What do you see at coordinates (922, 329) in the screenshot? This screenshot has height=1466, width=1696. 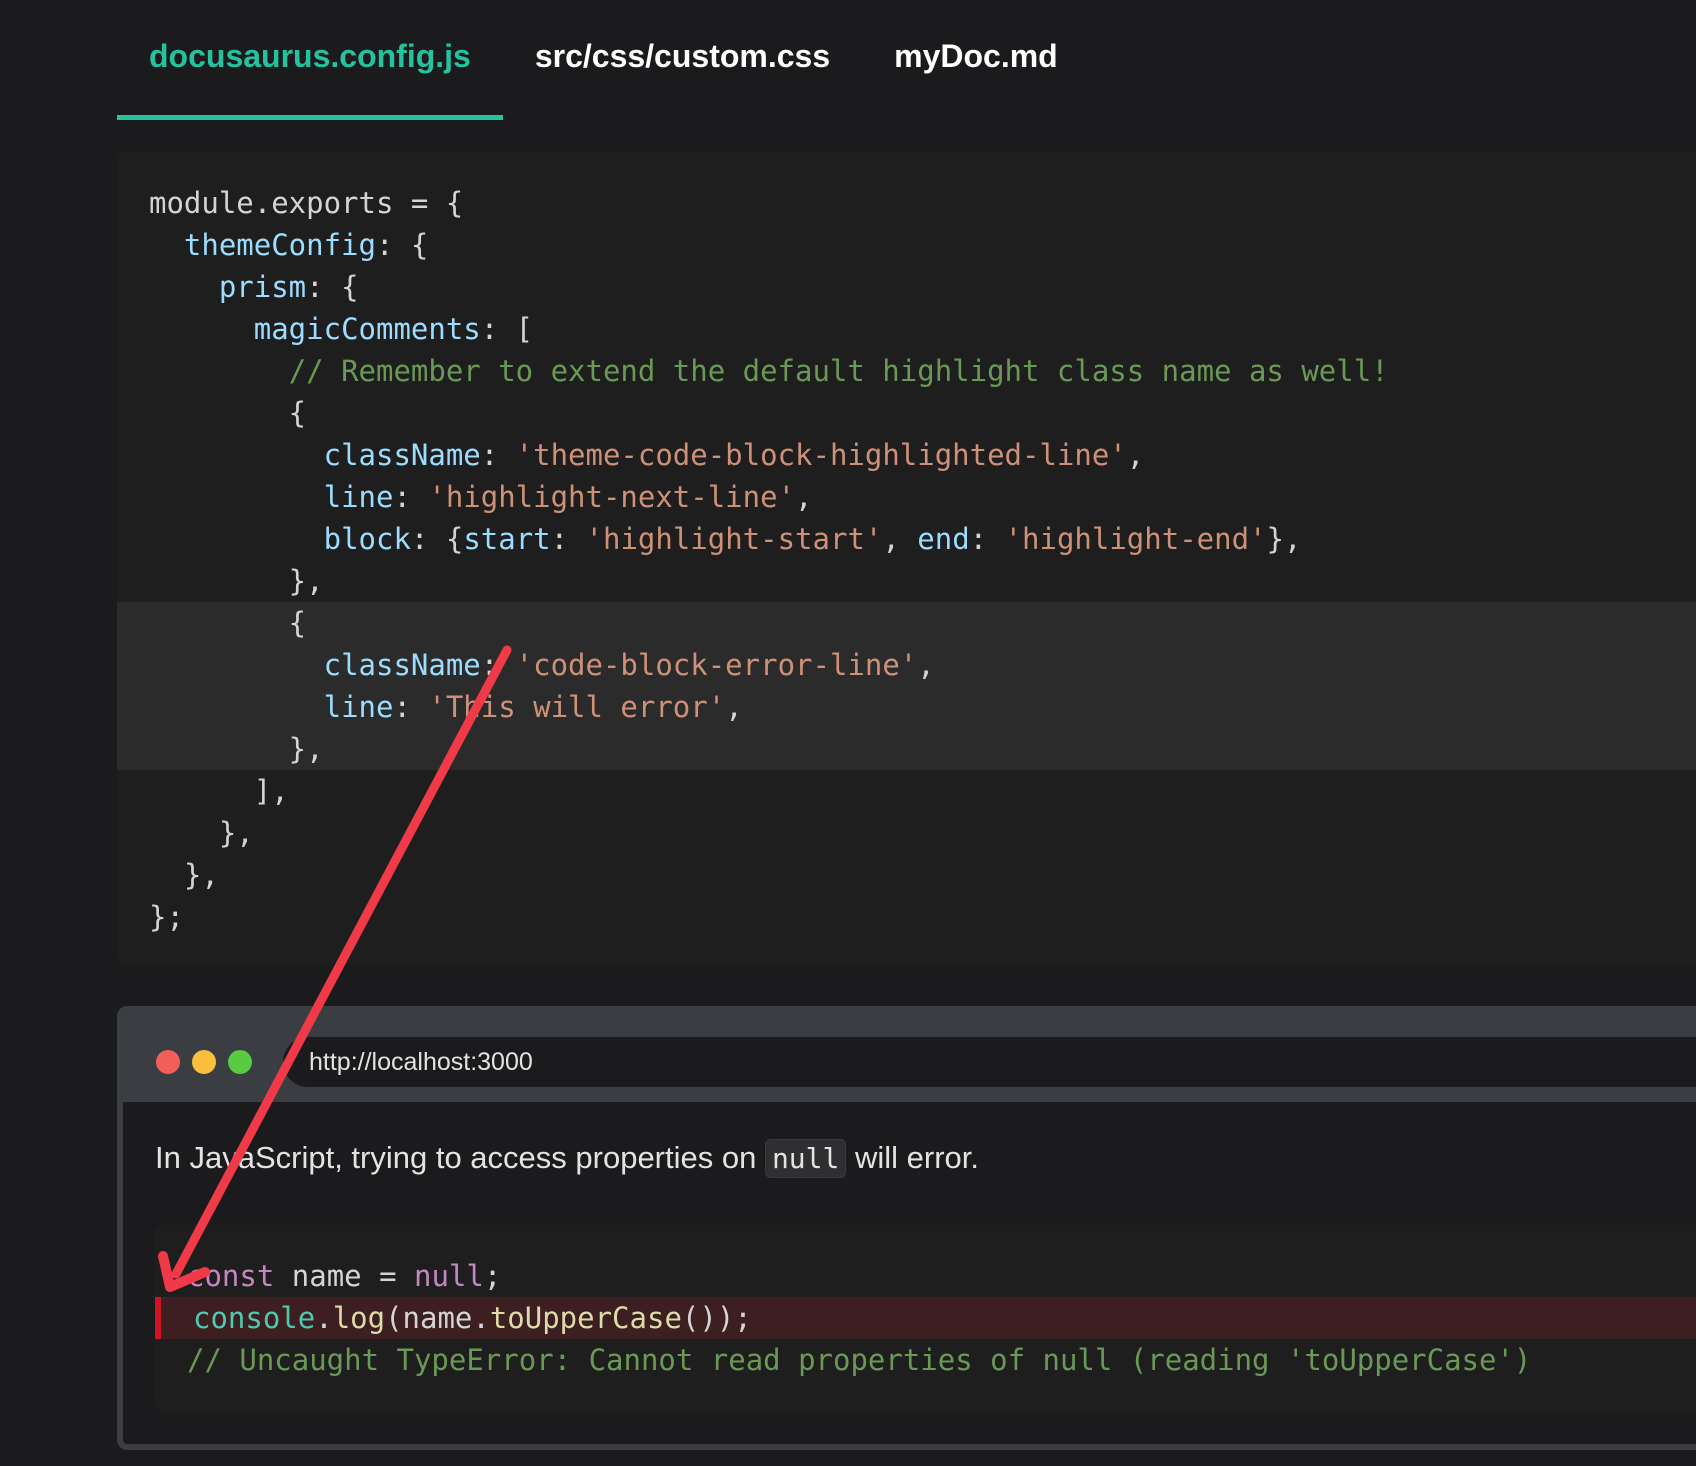 I see `config-code-line: magicComments: [` at bounding box center [922, 329].